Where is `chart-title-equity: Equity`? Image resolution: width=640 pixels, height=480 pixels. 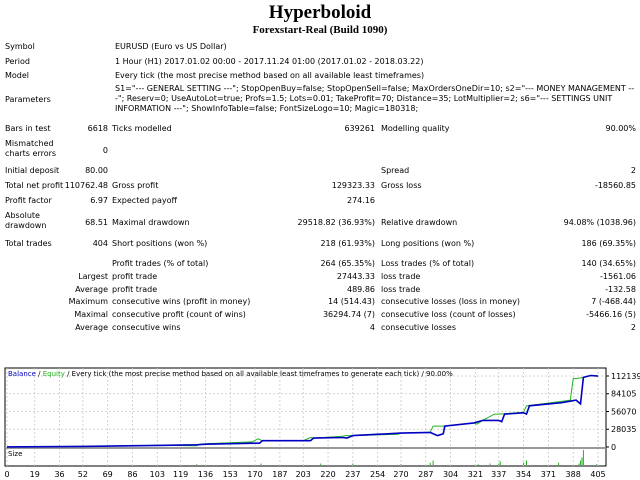 chart-title-equity: Equity is located at coordinates (54, 374).